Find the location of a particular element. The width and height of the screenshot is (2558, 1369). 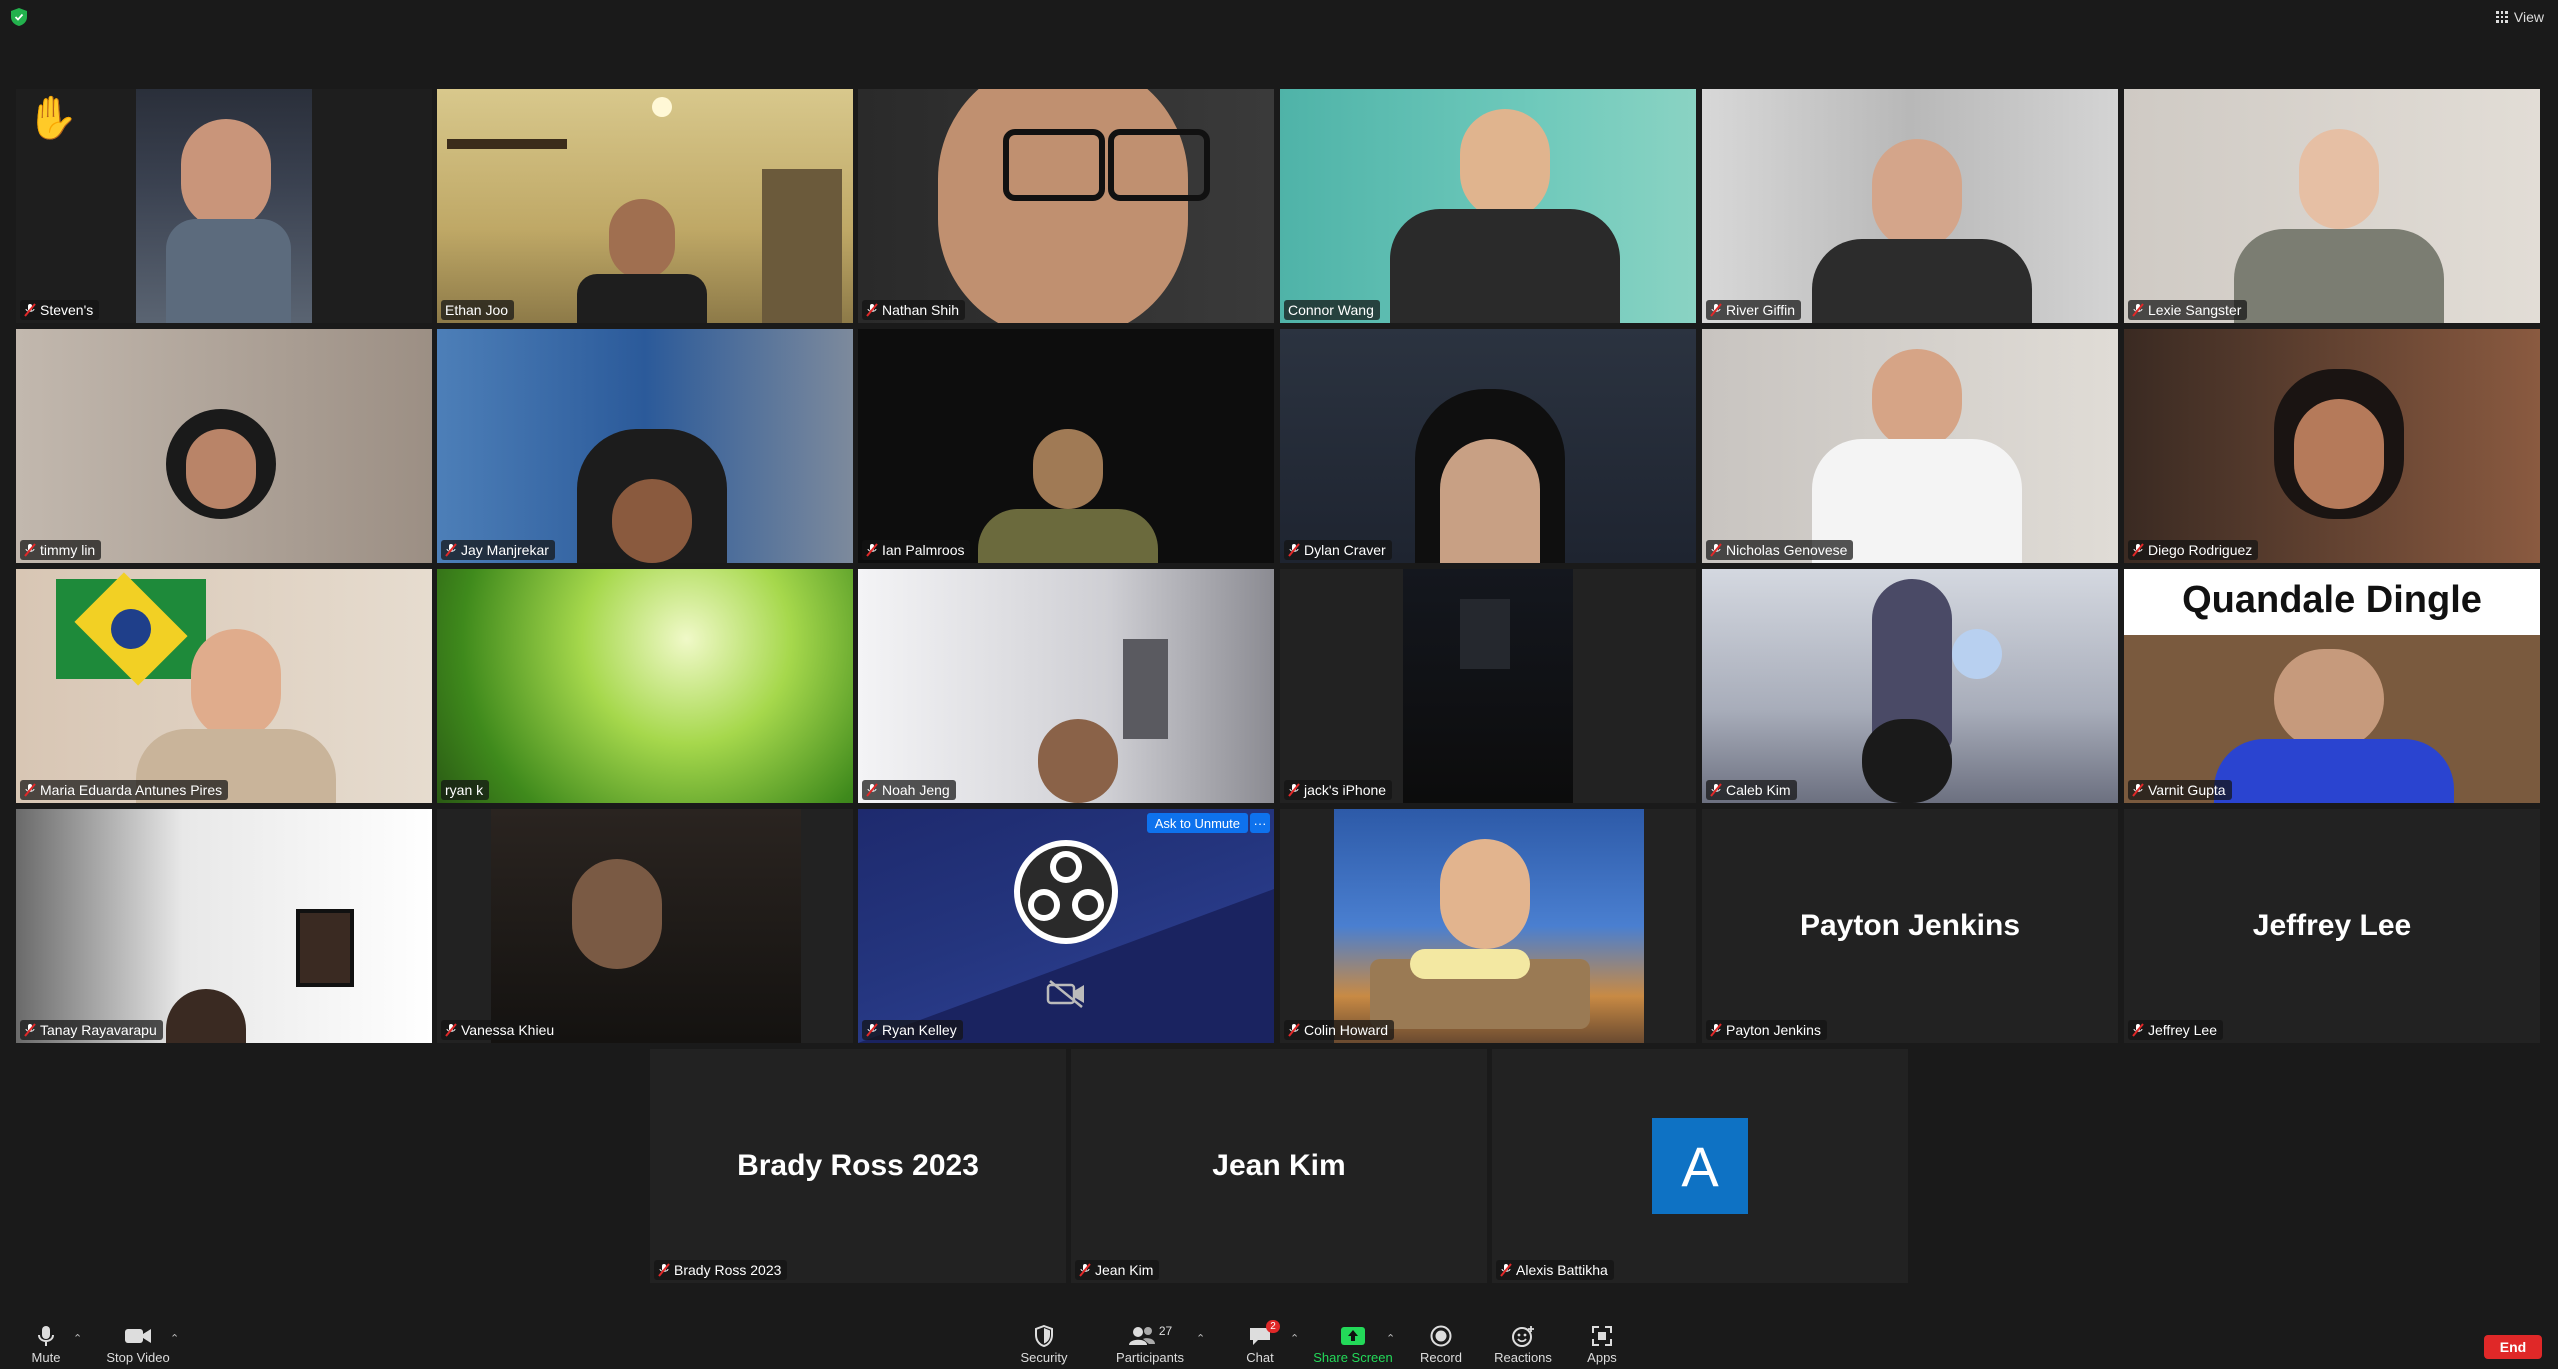

view-label: View is located at coordinates (2528, 17).